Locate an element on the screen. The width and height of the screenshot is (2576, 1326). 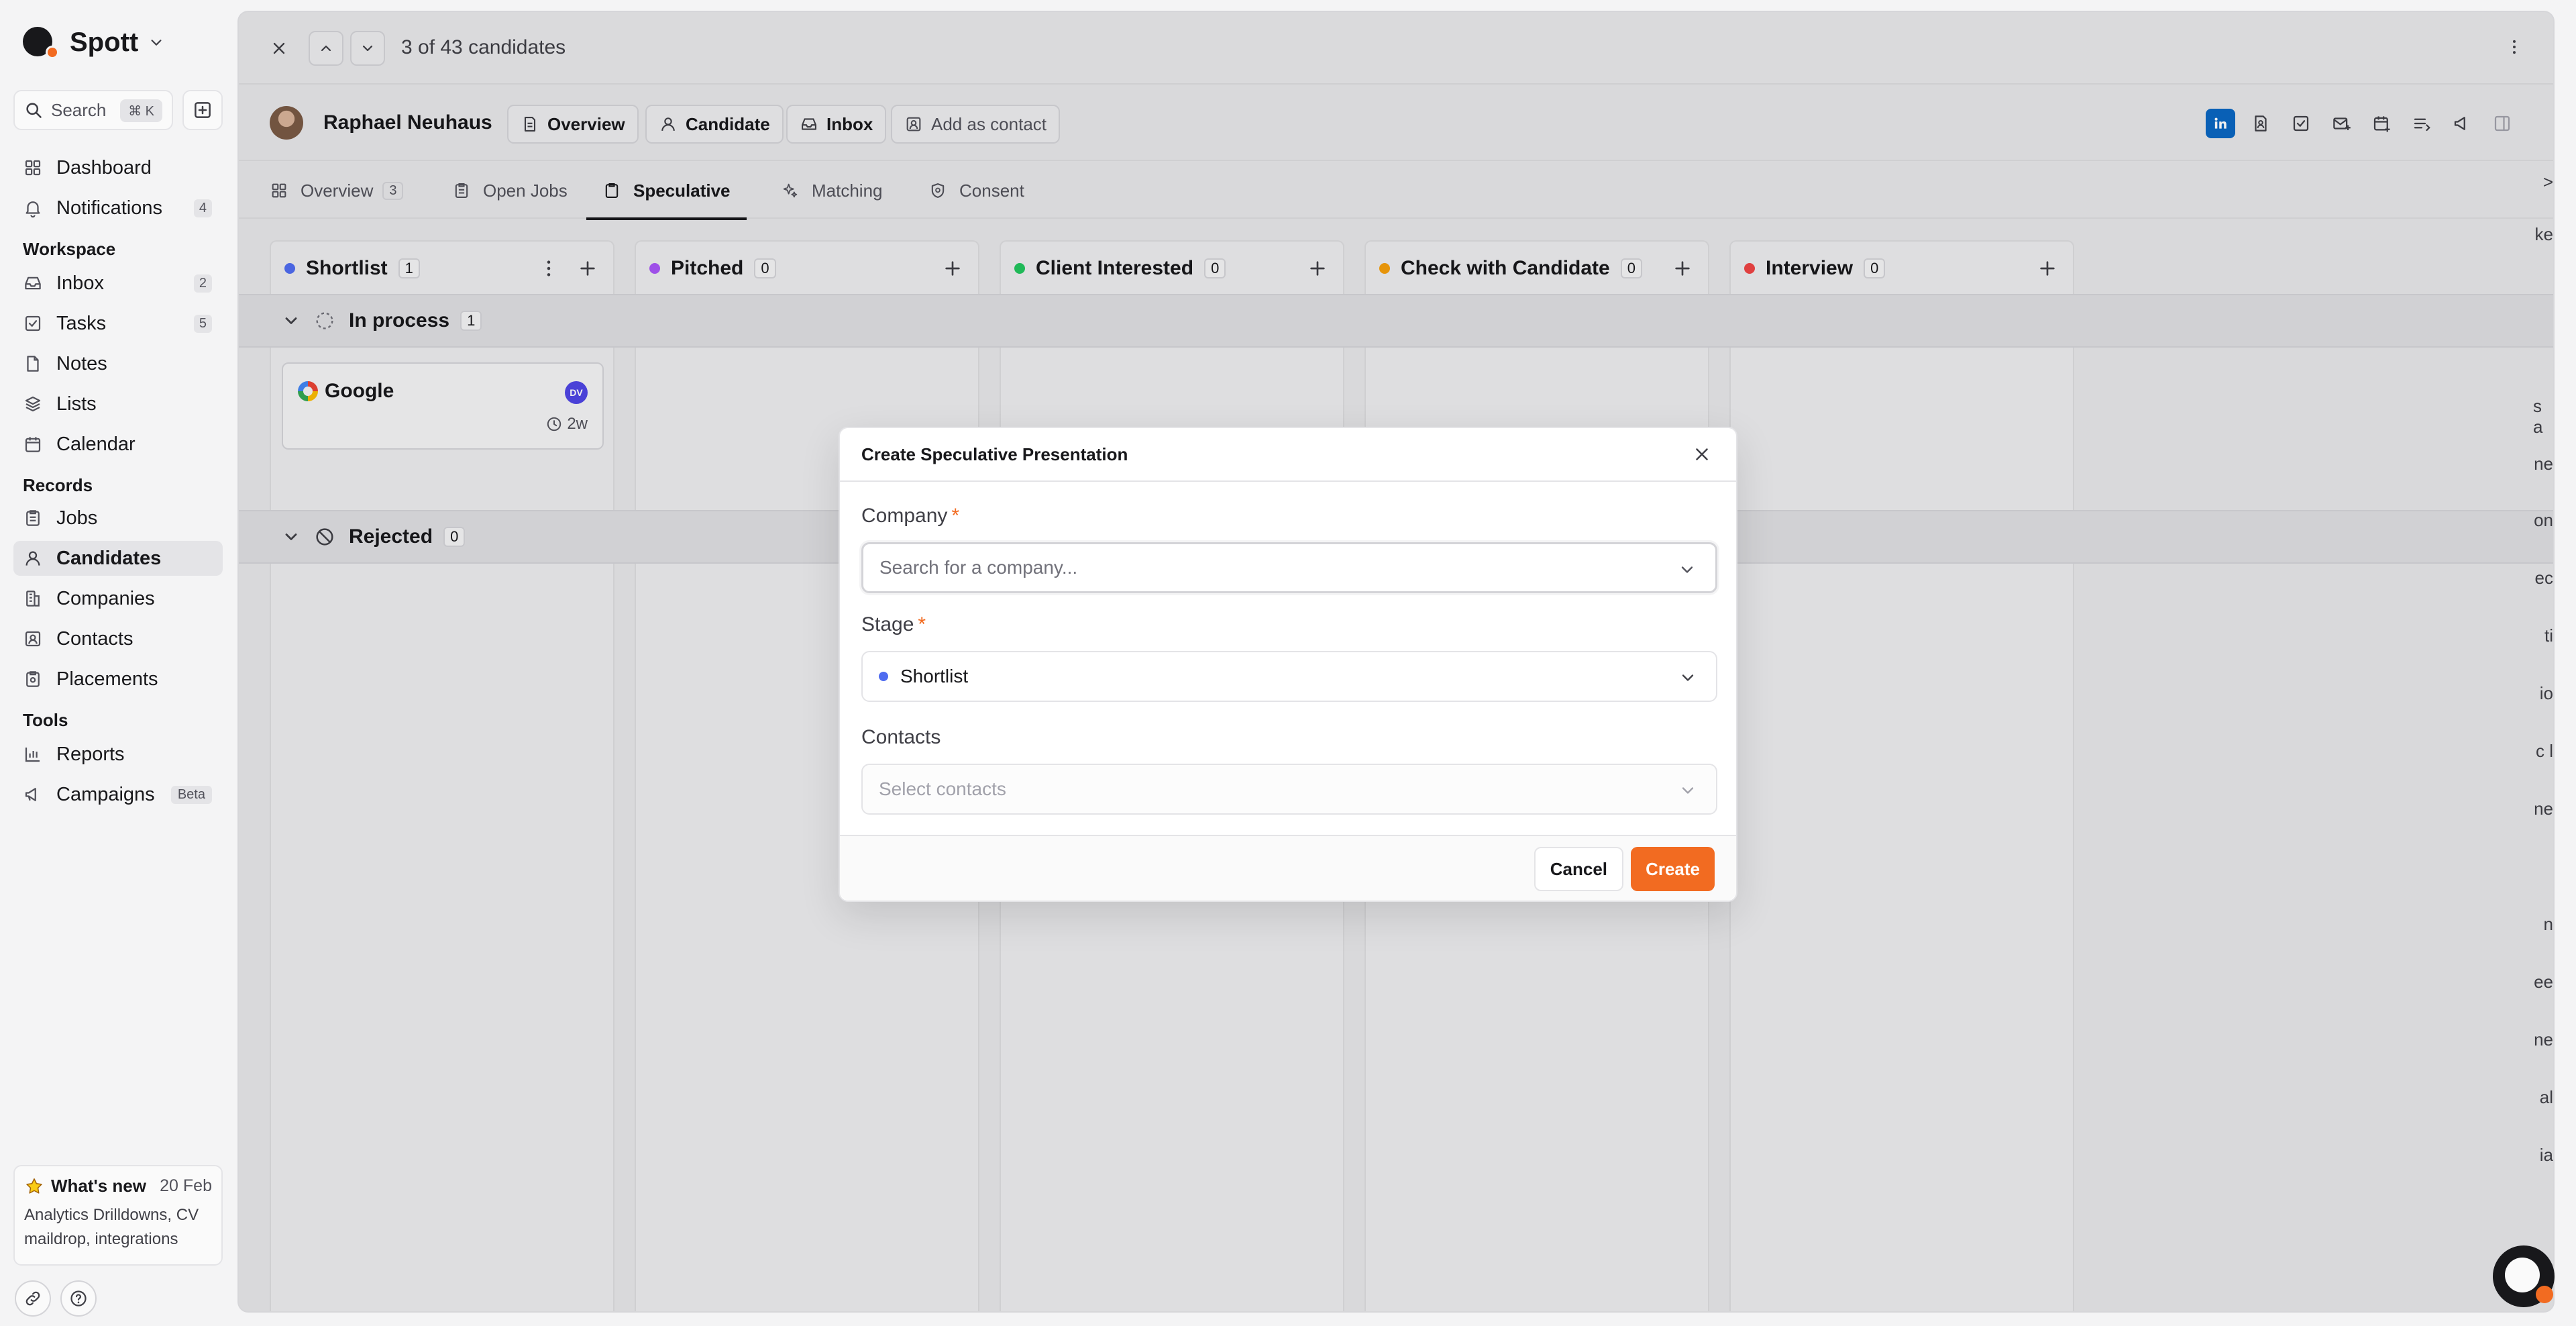
stage-select: Shortlist is located at coordinates (1289, 676).